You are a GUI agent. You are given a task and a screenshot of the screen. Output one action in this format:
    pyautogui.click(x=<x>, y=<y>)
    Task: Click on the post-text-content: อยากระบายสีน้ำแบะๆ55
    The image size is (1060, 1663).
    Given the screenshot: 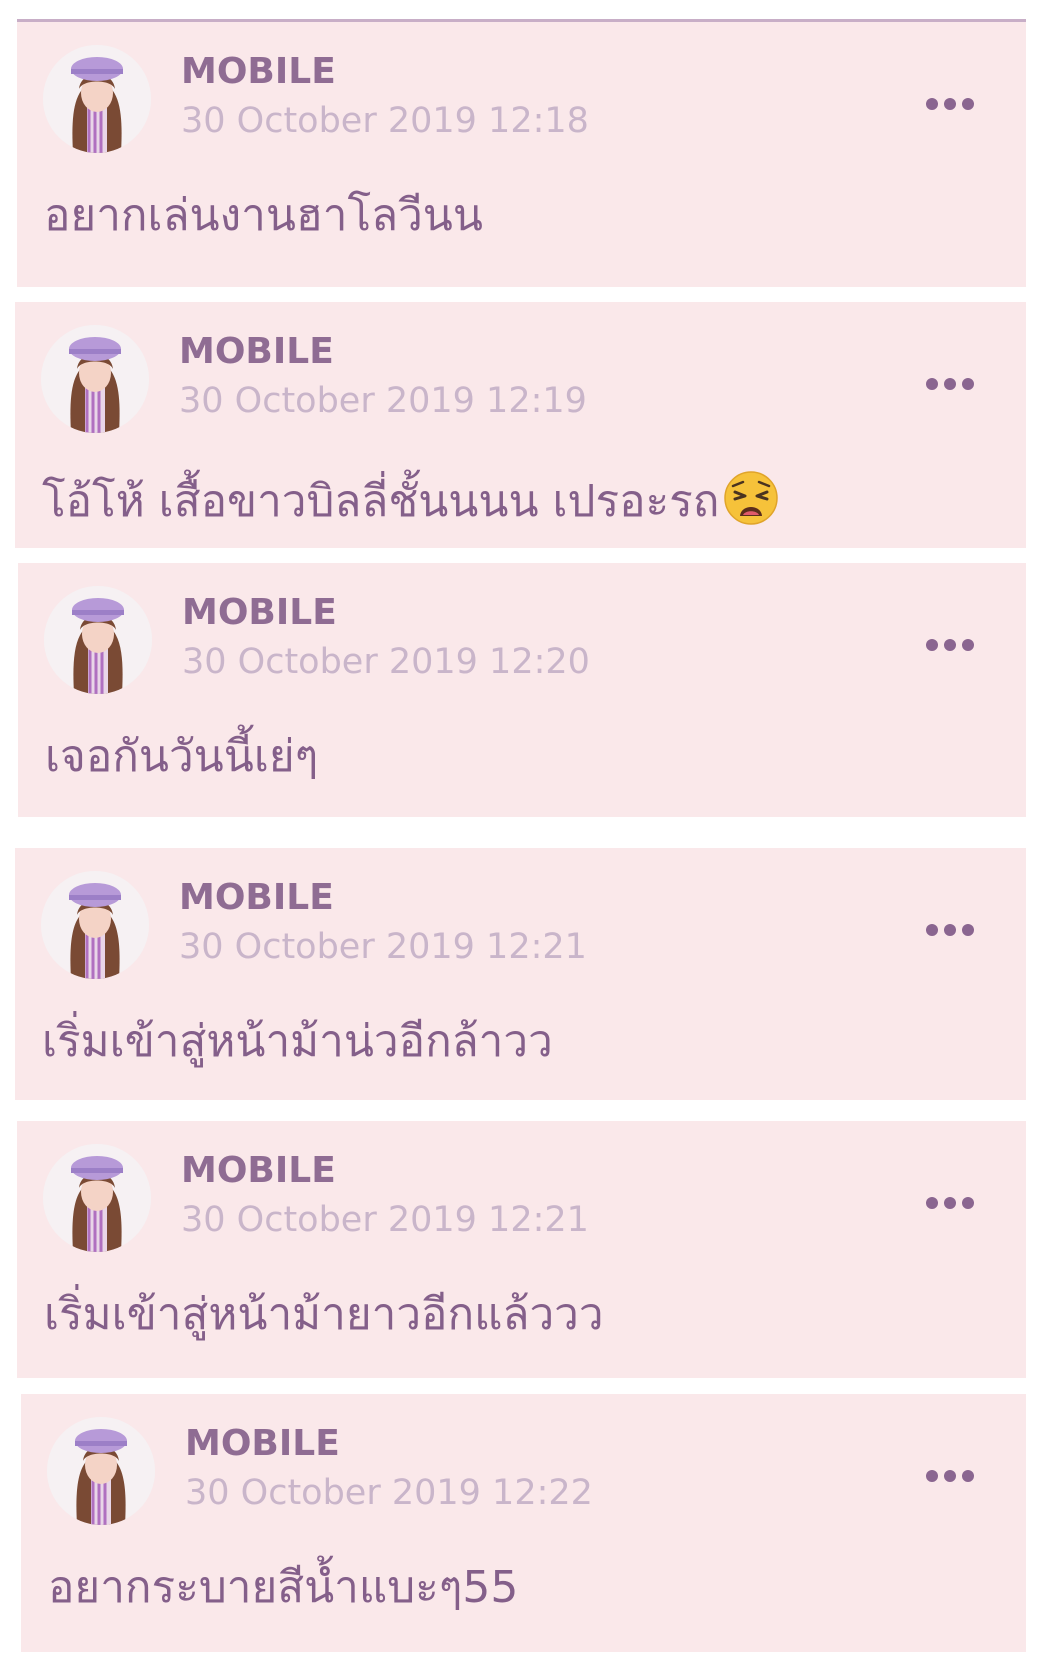 What is the action you would take?
    pyautogui.click(x=283, y=1587)
    